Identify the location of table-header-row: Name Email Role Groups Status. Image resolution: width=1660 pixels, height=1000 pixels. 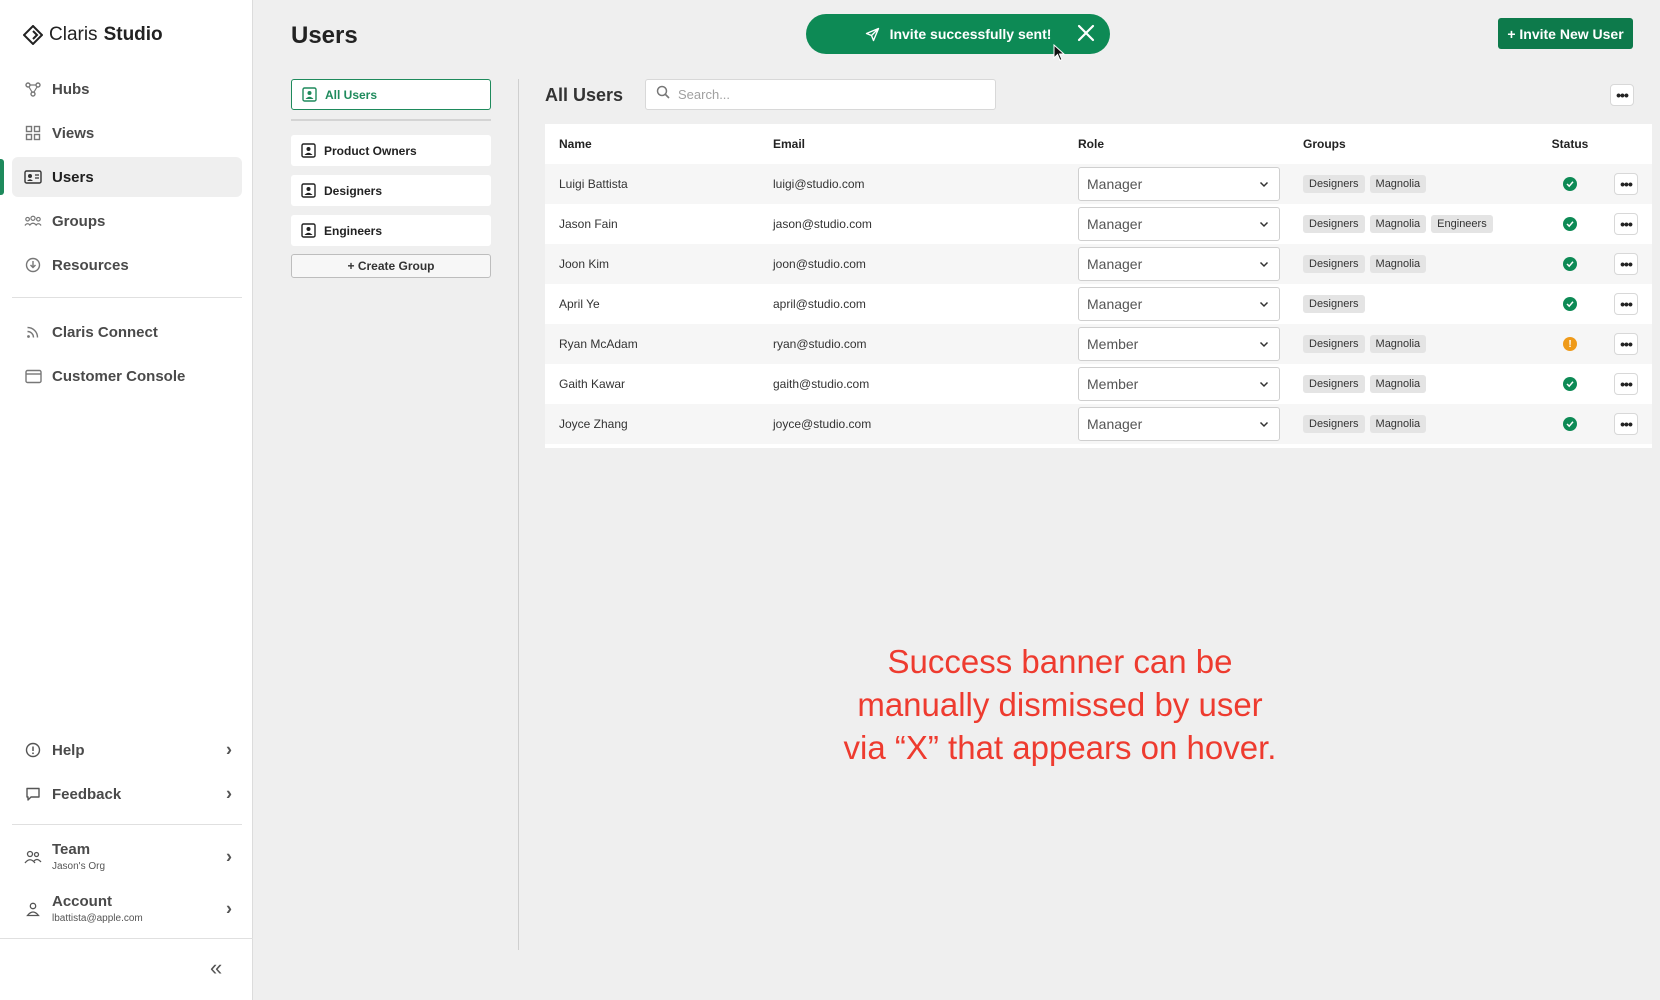
(1098, 144).